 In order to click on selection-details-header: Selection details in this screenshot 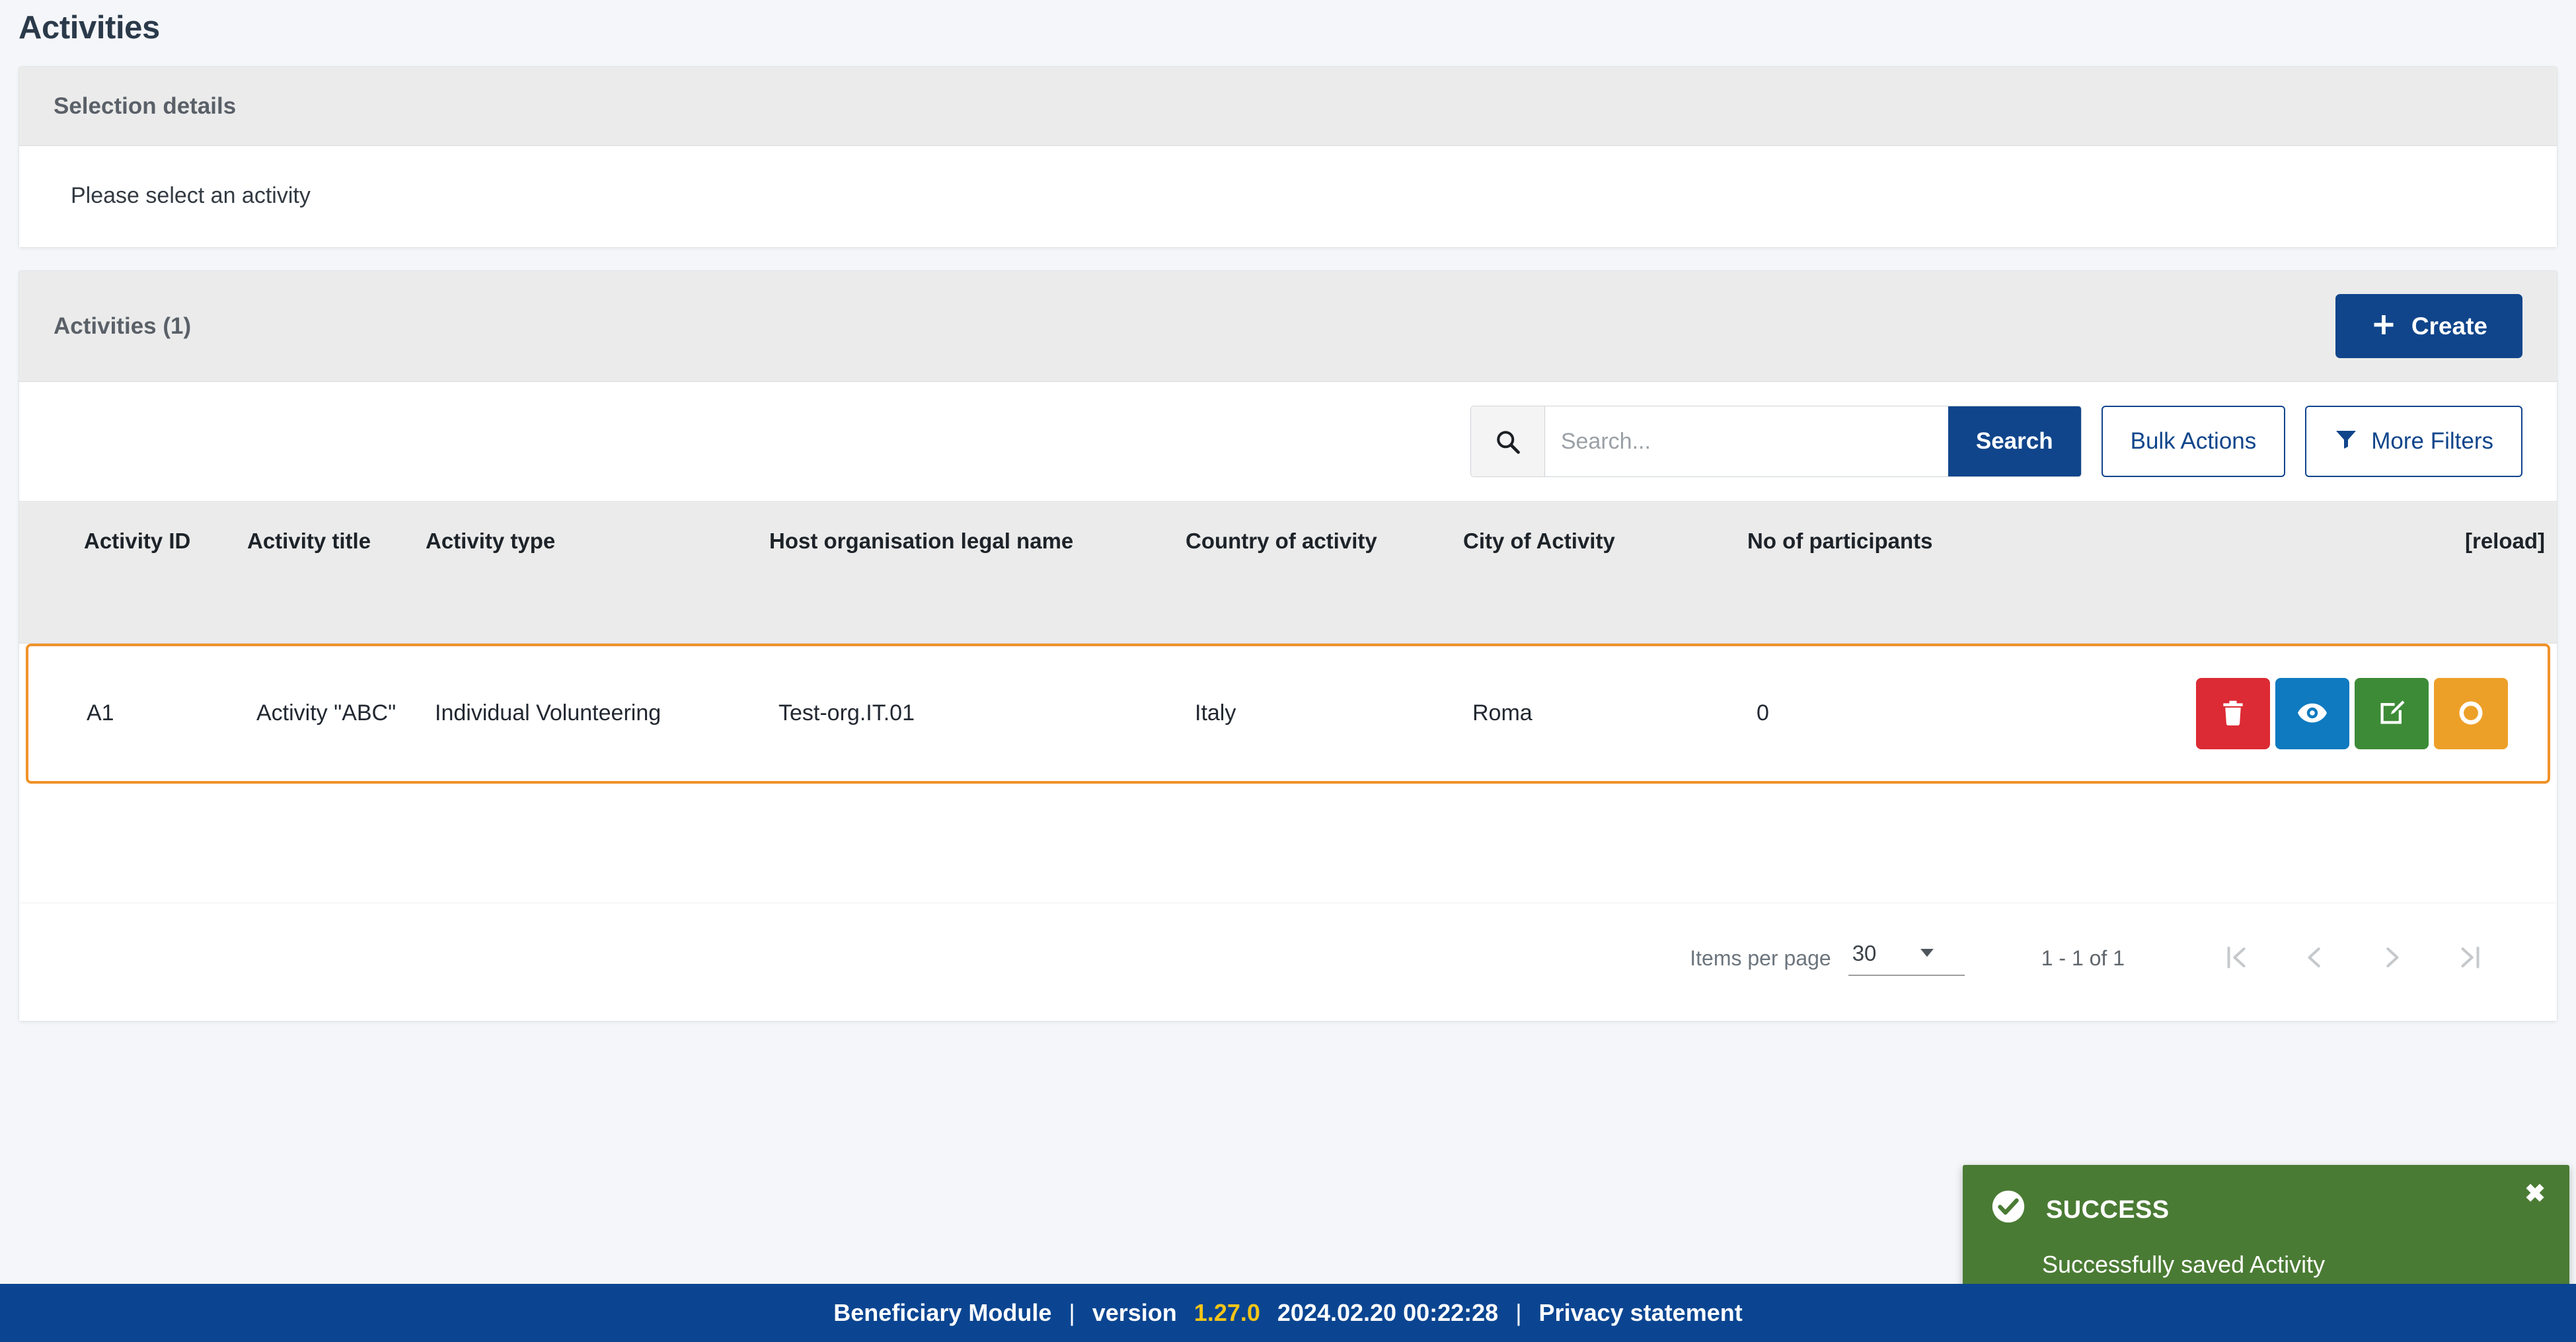, I will do `click(1288, 107)`.